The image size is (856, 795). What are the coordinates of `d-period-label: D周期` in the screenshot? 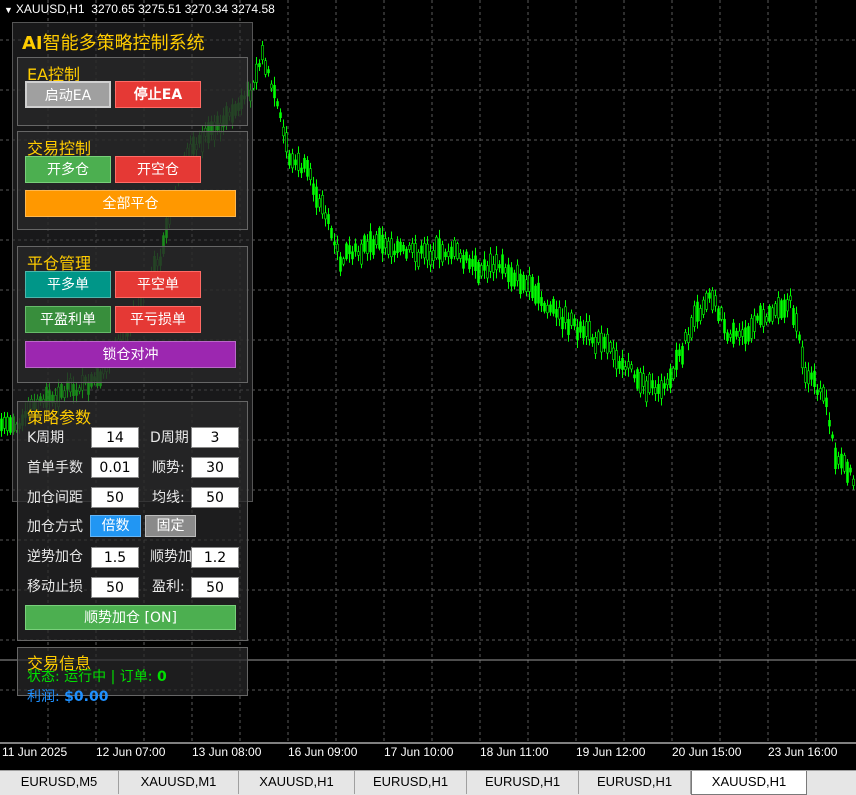 It's located at (169, 438).